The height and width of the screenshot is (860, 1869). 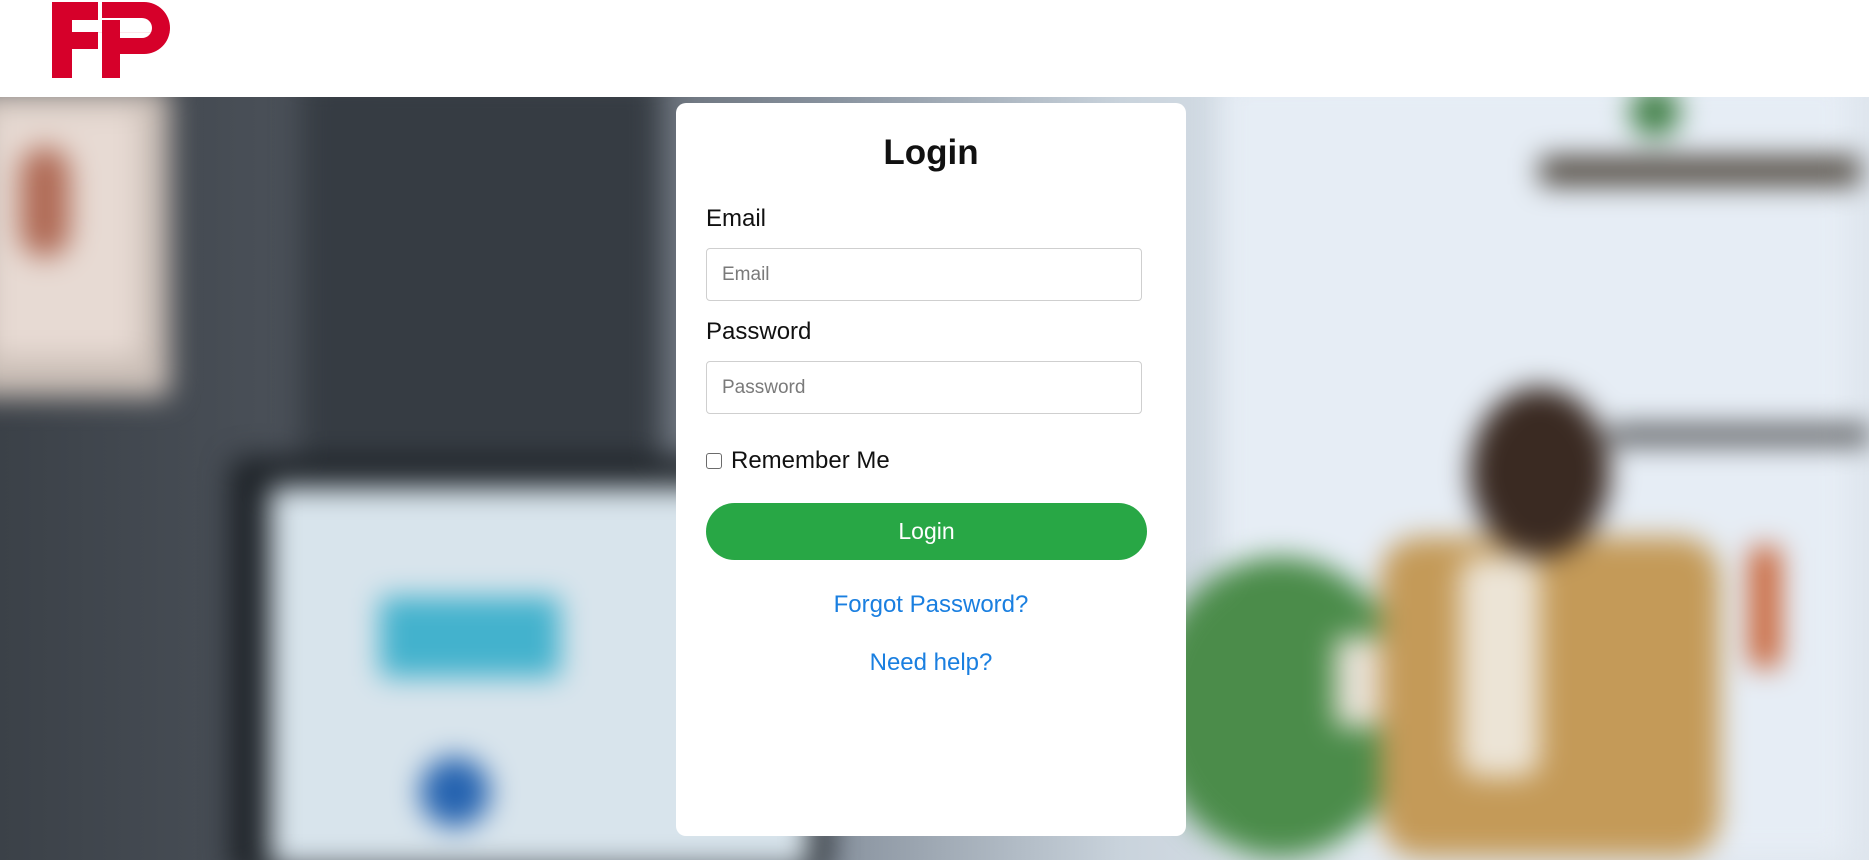 What do you see at coordinates (931, 152) in the screenshot?
I see `login-title: Login` at bounding box center [931, 152].